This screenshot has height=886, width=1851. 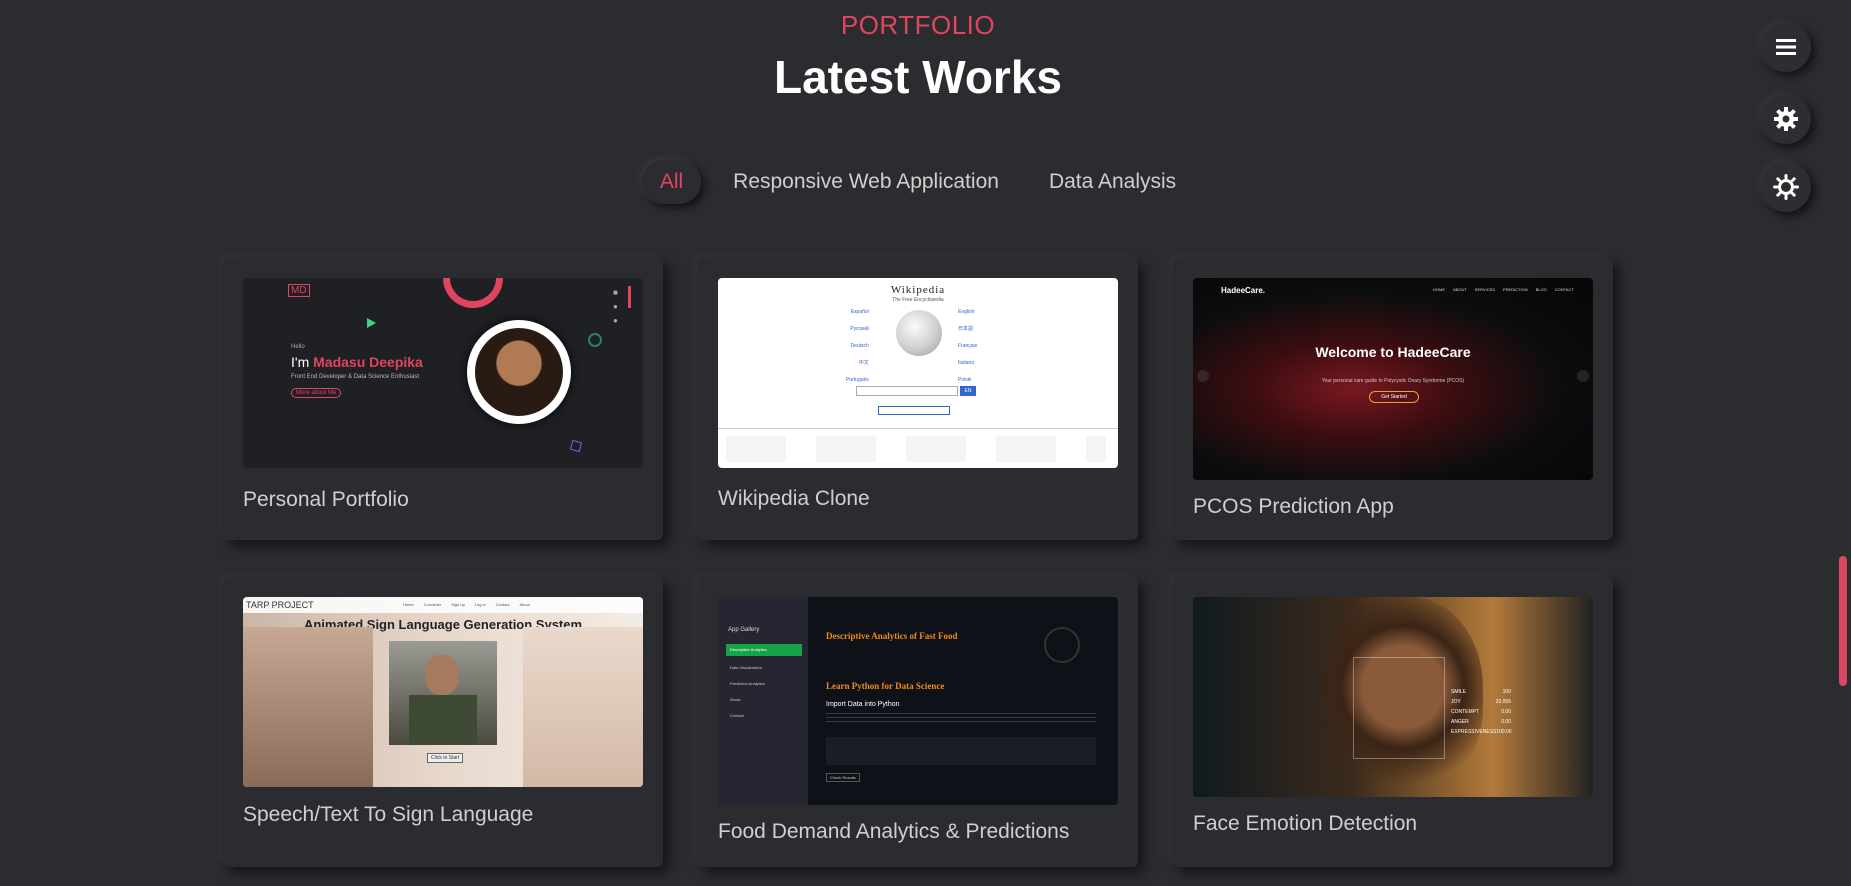 What do you see at coordinates (388, 814) in the screenshot?
I see `project-title: Speech/Text To Sign Language` at bounding box center [388, 814].